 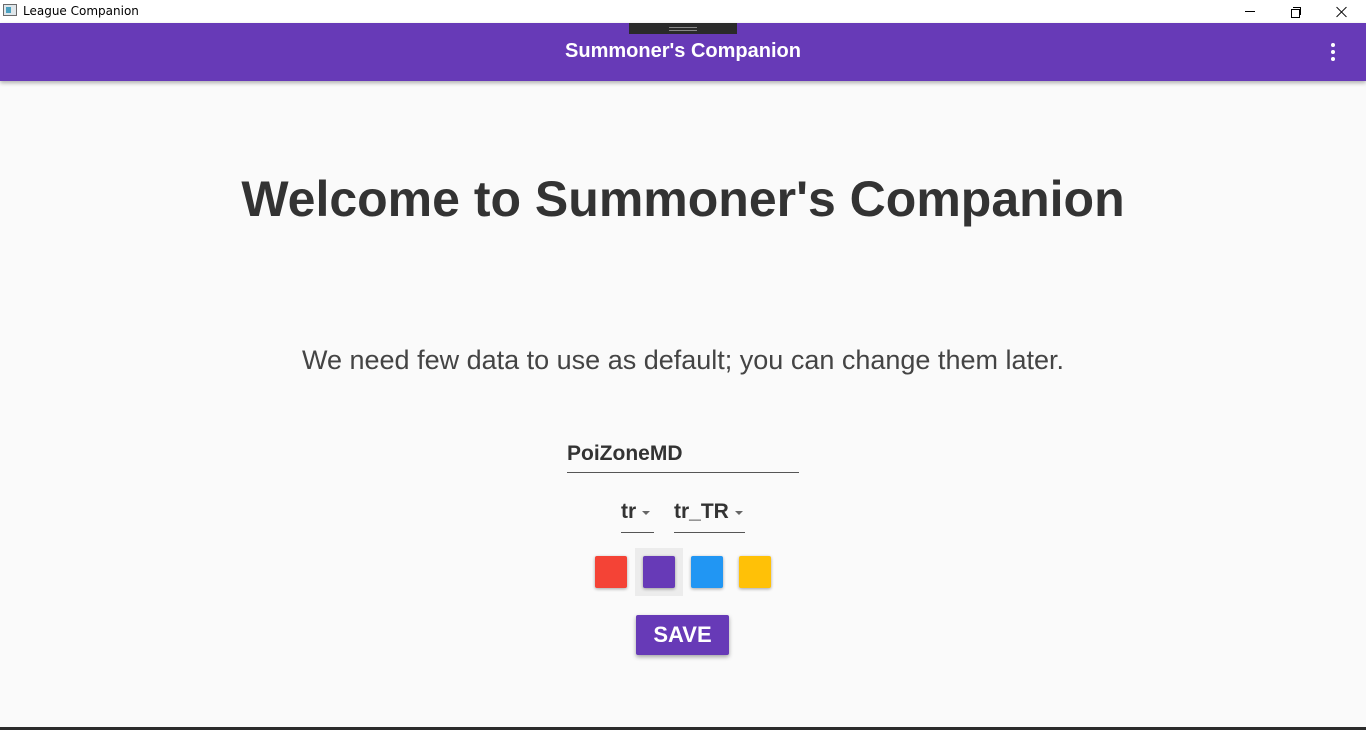 I want to click on window-title: League Companion, so click(x=81, y=11).